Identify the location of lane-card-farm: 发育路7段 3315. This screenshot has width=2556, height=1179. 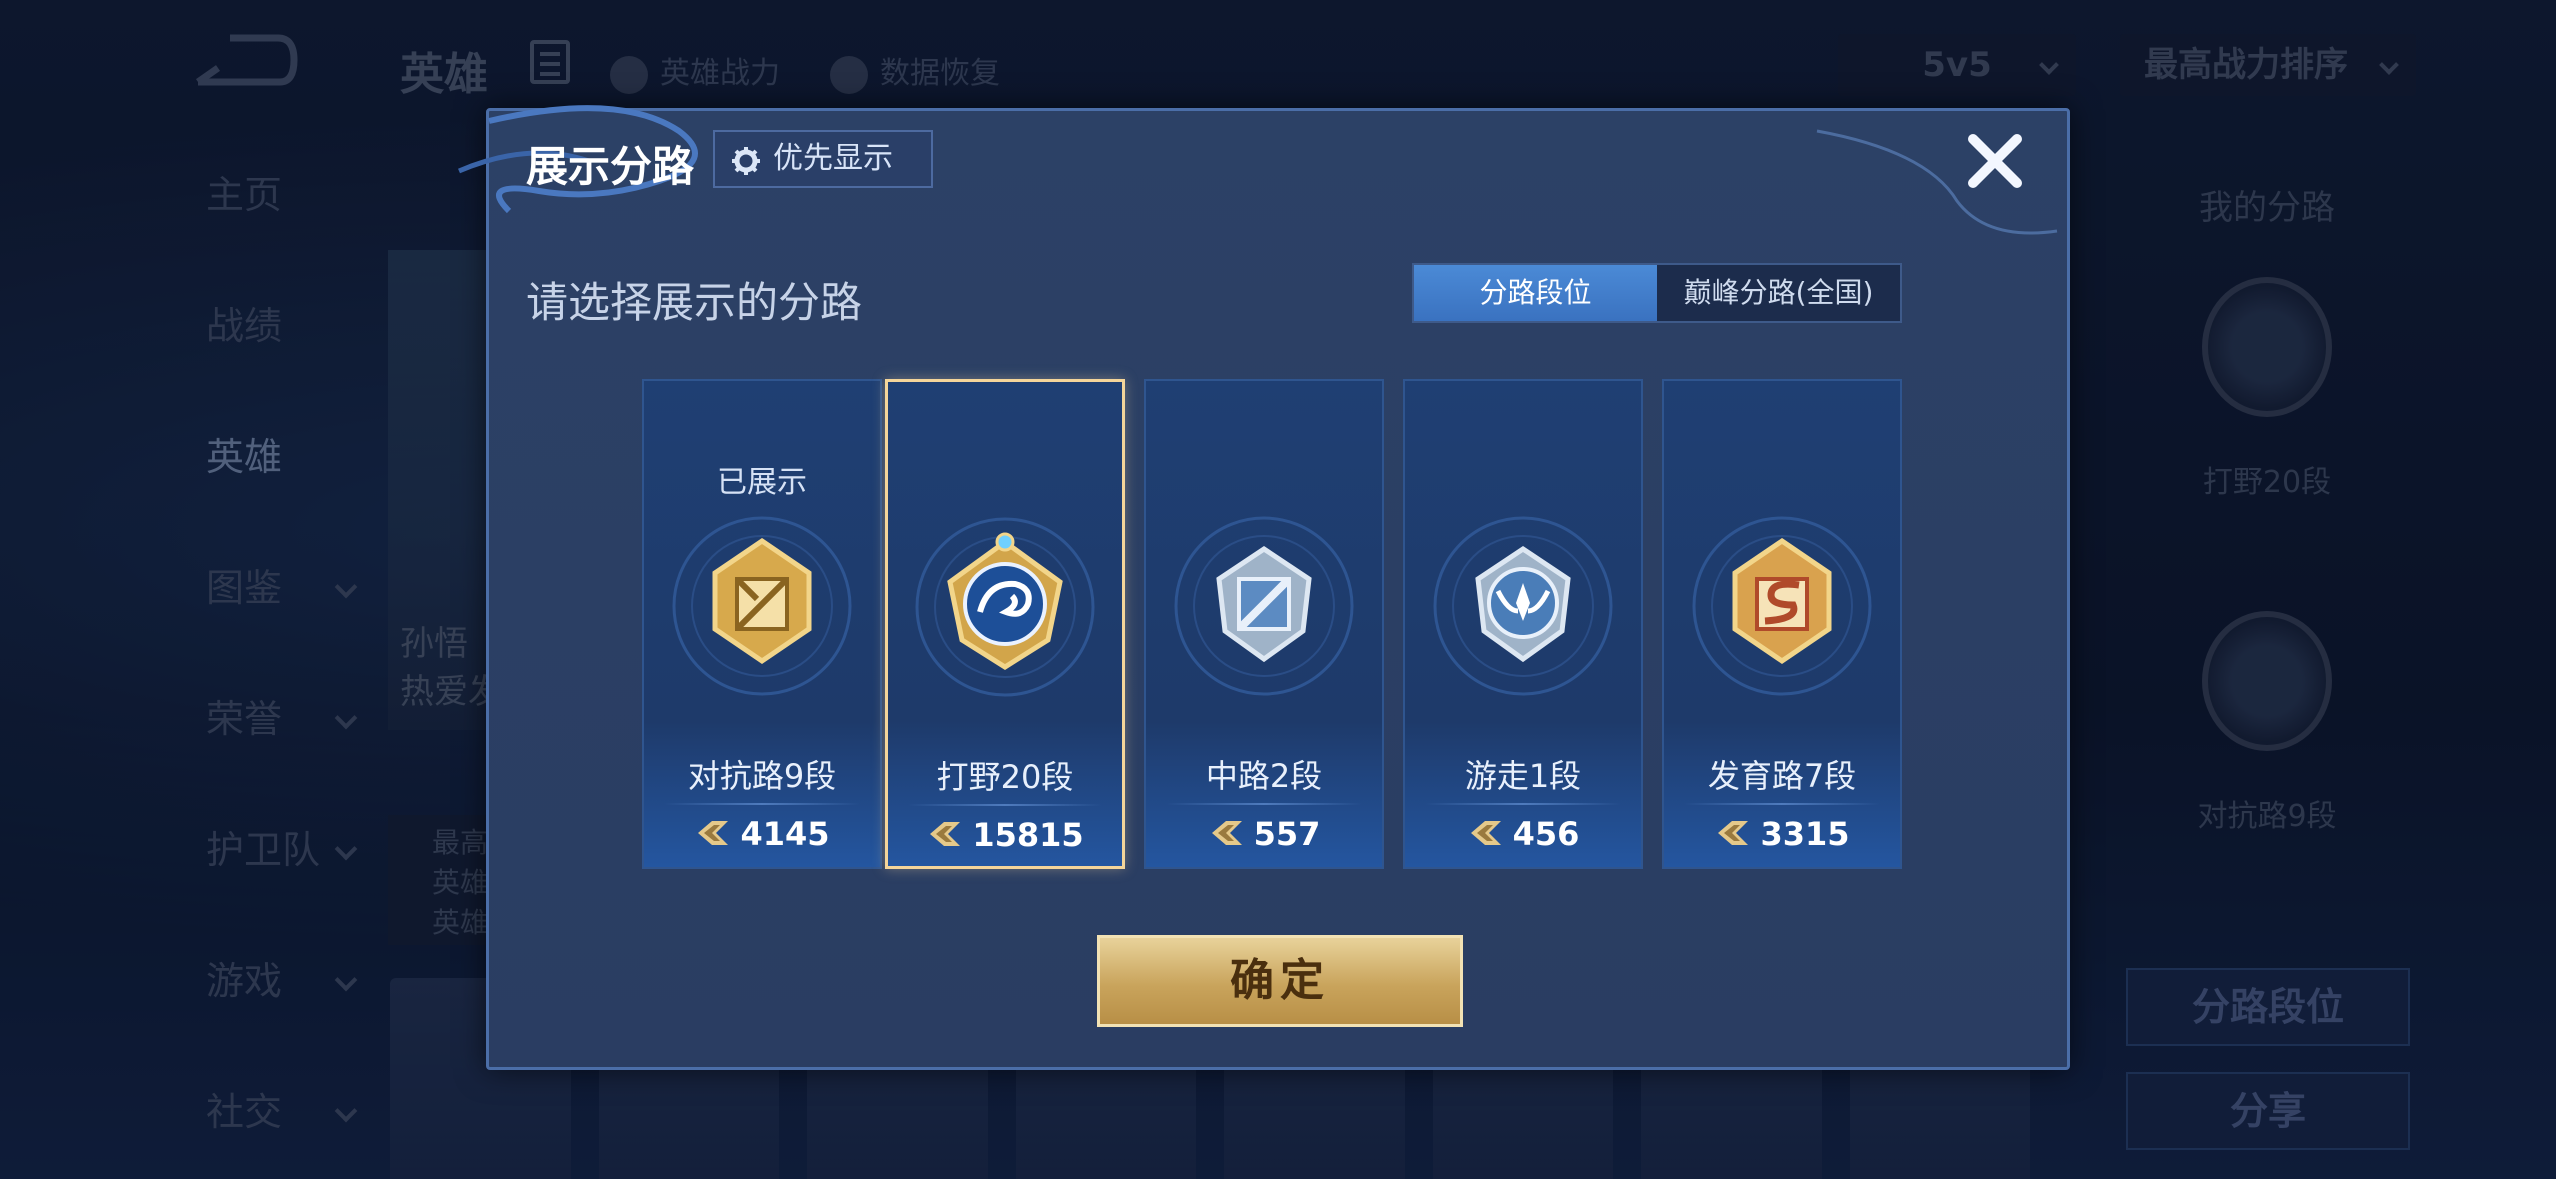
(1782, 624).